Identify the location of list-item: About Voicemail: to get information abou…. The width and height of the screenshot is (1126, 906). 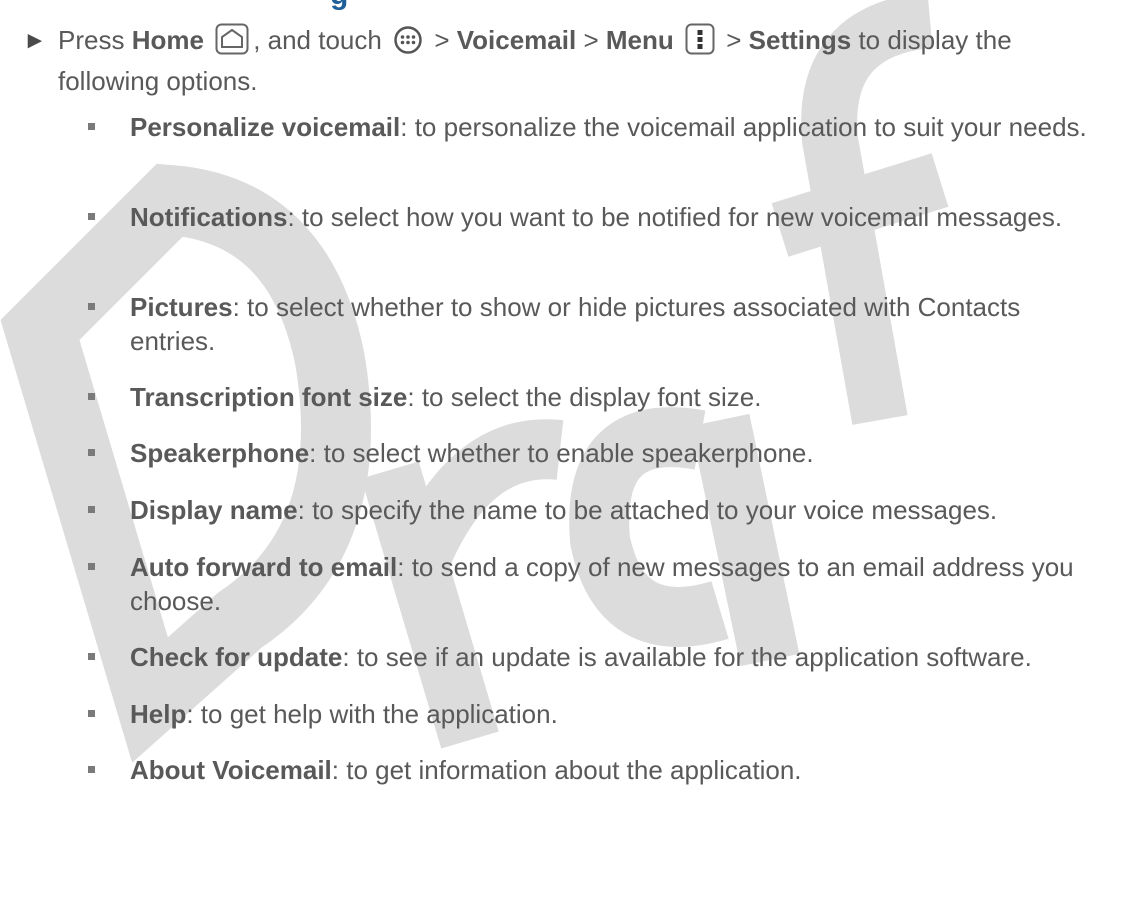
(598, 770).